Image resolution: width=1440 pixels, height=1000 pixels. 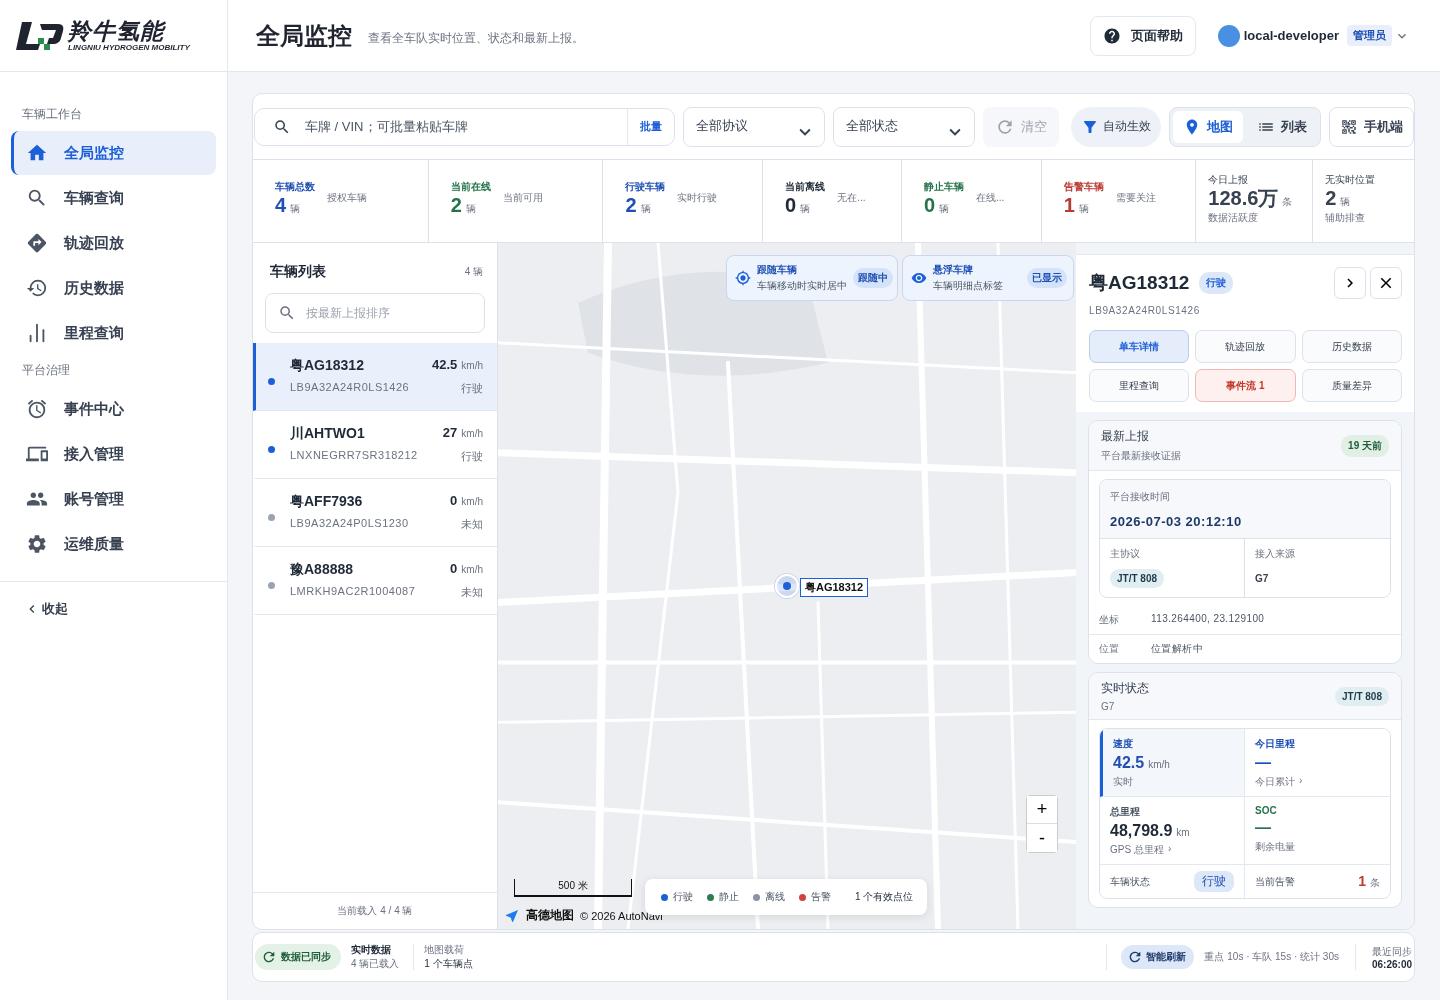 I want to click on stat-note: 实时行驶, so click(x=698, y=198).